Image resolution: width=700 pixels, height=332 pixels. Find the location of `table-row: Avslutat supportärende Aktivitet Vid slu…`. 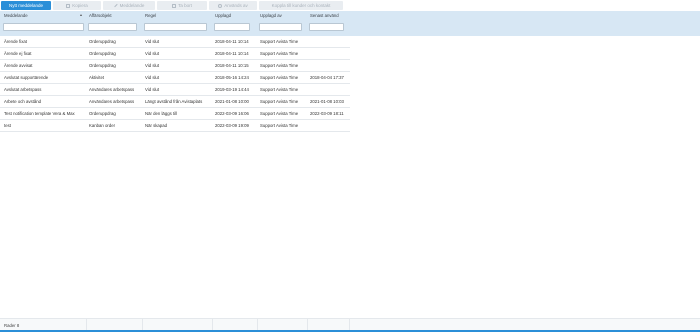

table-row: Avslutat supportärende Aktivitet Vid slu… is located at coordinates (175, 78).